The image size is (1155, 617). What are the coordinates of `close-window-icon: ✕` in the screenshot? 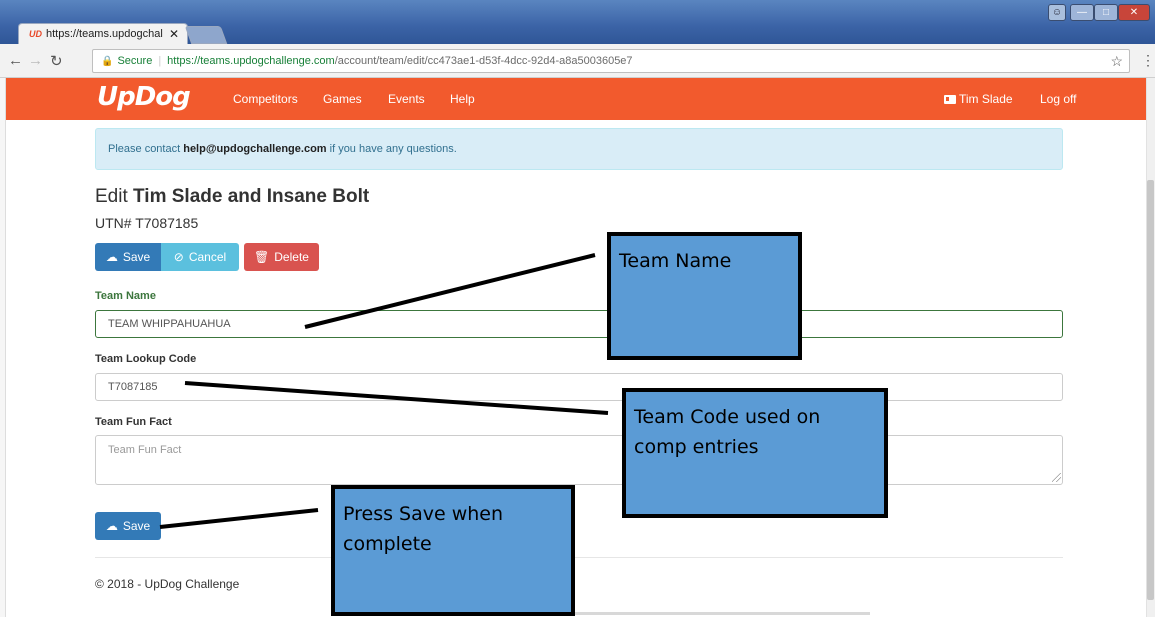 It's located at (1134, 12).